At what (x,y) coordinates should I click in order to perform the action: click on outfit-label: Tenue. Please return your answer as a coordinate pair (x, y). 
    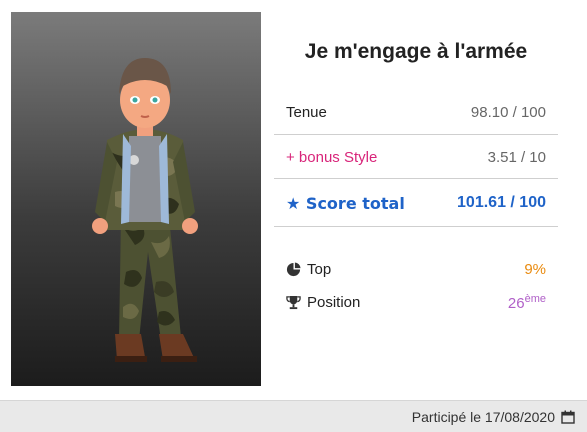
    Looking at the image, I should click on (306, 112).